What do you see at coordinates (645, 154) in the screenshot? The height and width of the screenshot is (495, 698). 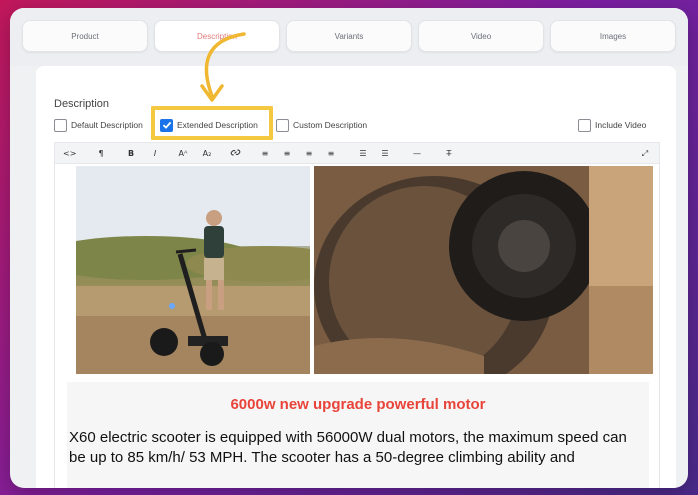 I see `fullscreen-button: ⤢` at bounding box center [645, 154].